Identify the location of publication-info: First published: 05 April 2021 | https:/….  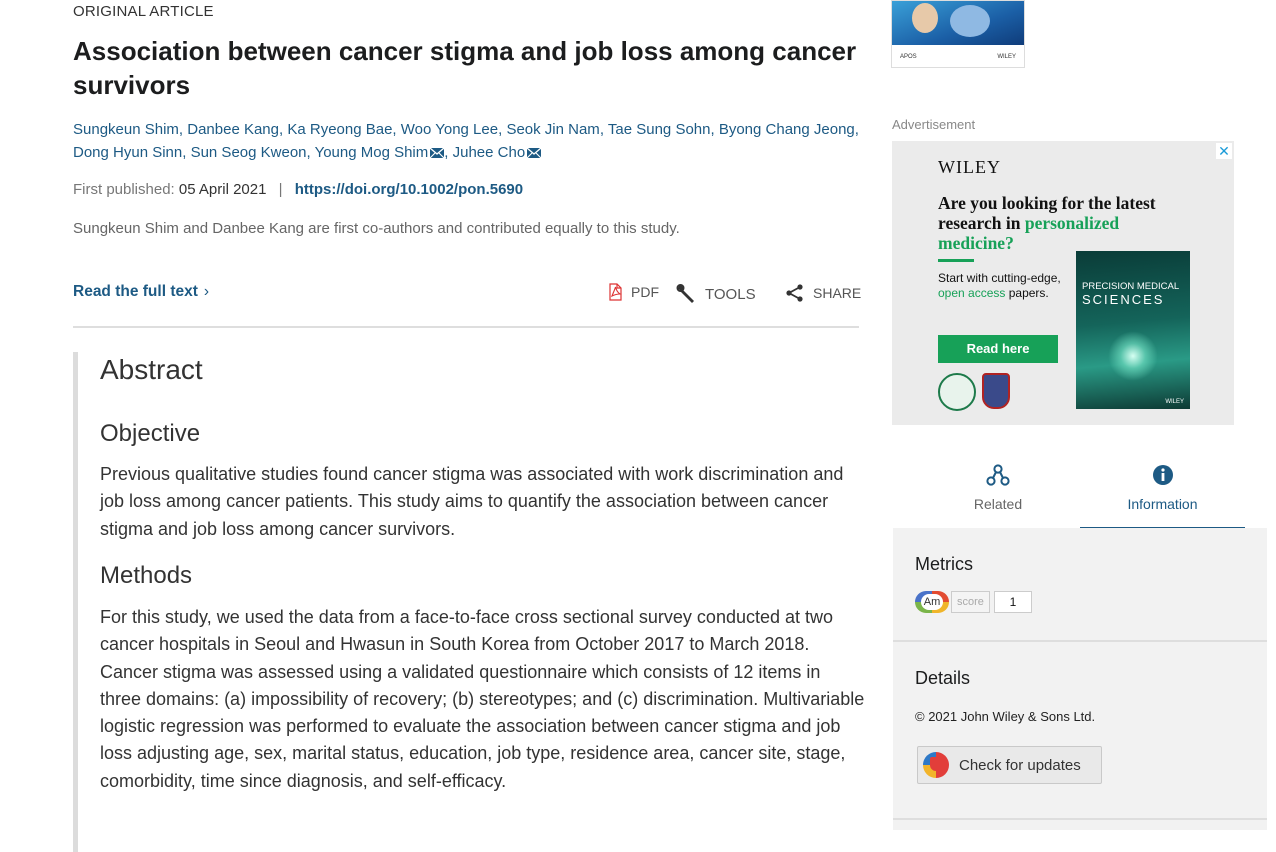
(298, 189).